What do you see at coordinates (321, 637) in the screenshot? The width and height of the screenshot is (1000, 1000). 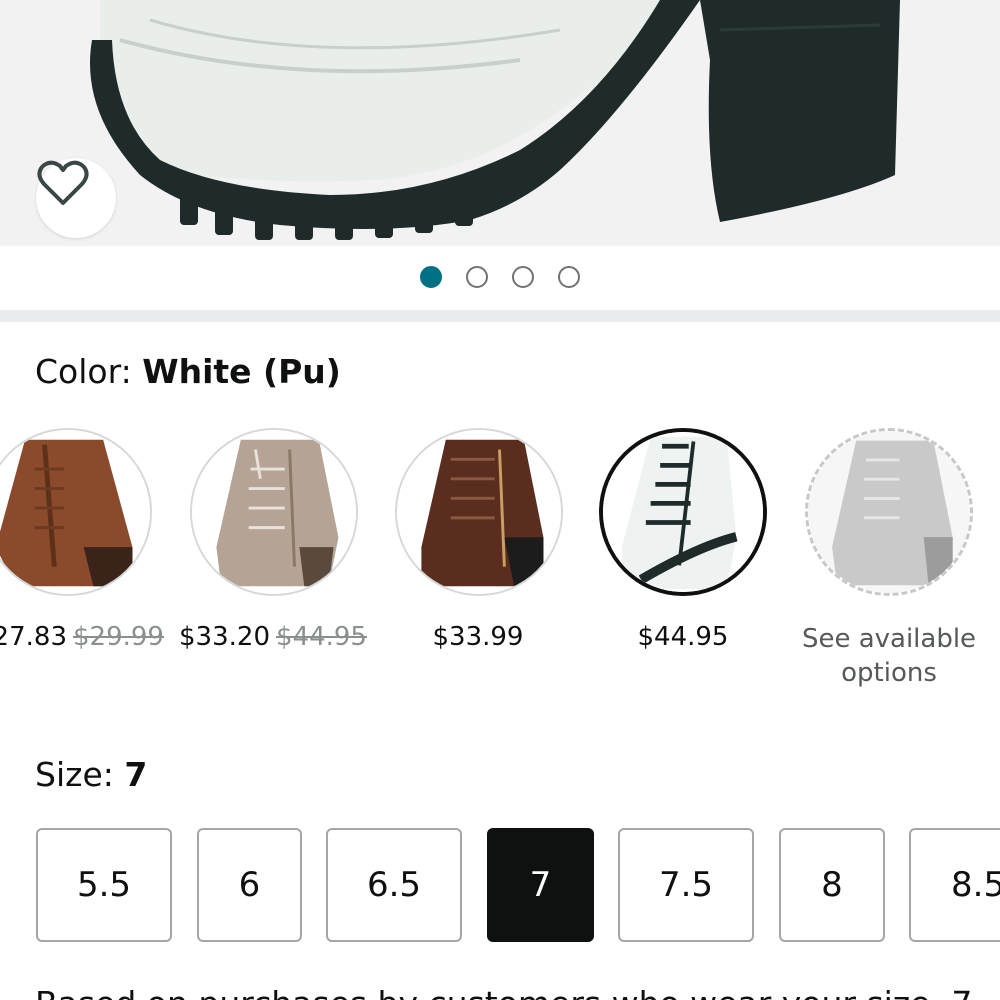 I see `original-price: $44.95` at bounding box center [321, 637].